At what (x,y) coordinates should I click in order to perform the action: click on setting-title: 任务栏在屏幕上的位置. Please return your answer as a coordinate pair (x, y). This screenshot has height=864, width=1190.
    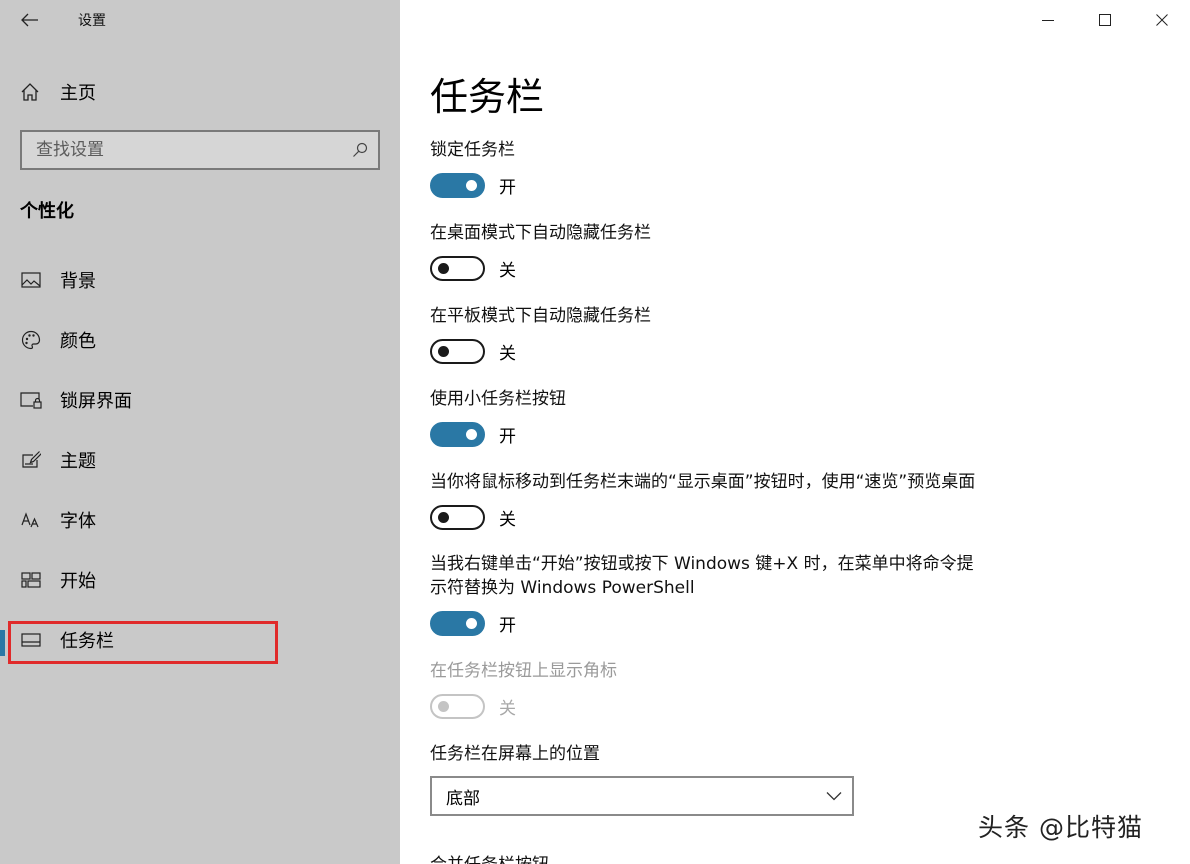
    Looking at the image, I should click on (515, 754).